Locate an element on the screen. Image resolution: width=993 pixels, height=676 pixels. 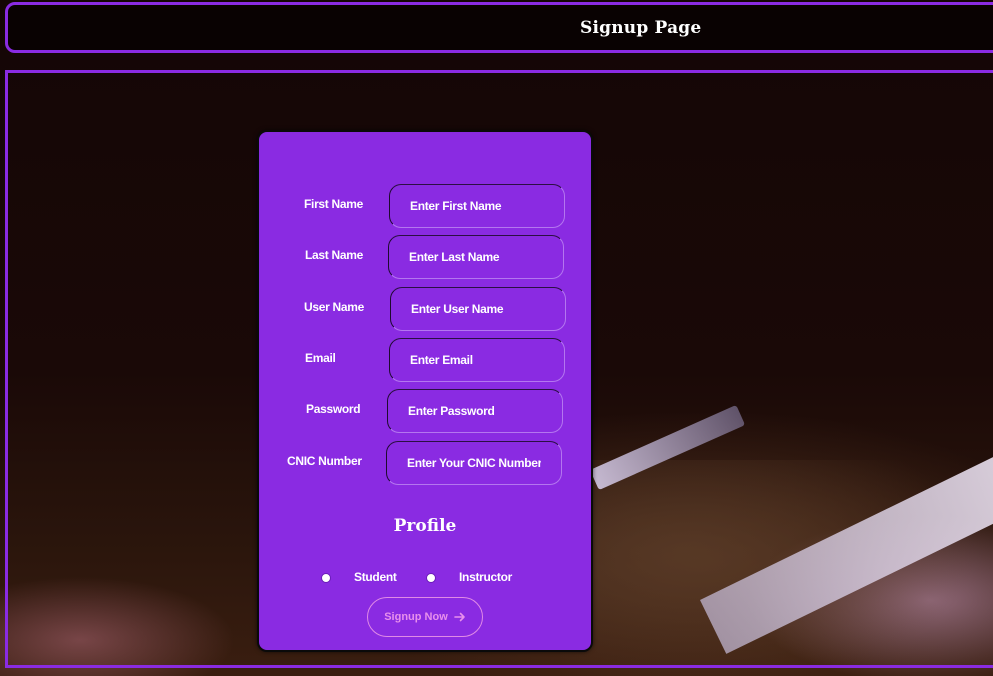
radio-student-label: Student is located at coordinates (375, 577).